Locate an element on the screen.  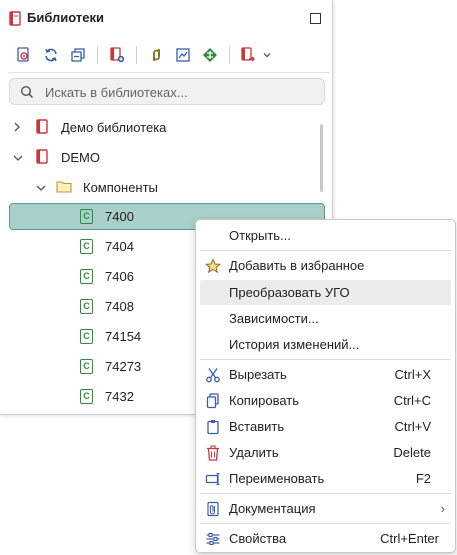
tree-item-label: 7406 is located at coordinates (119, 276).